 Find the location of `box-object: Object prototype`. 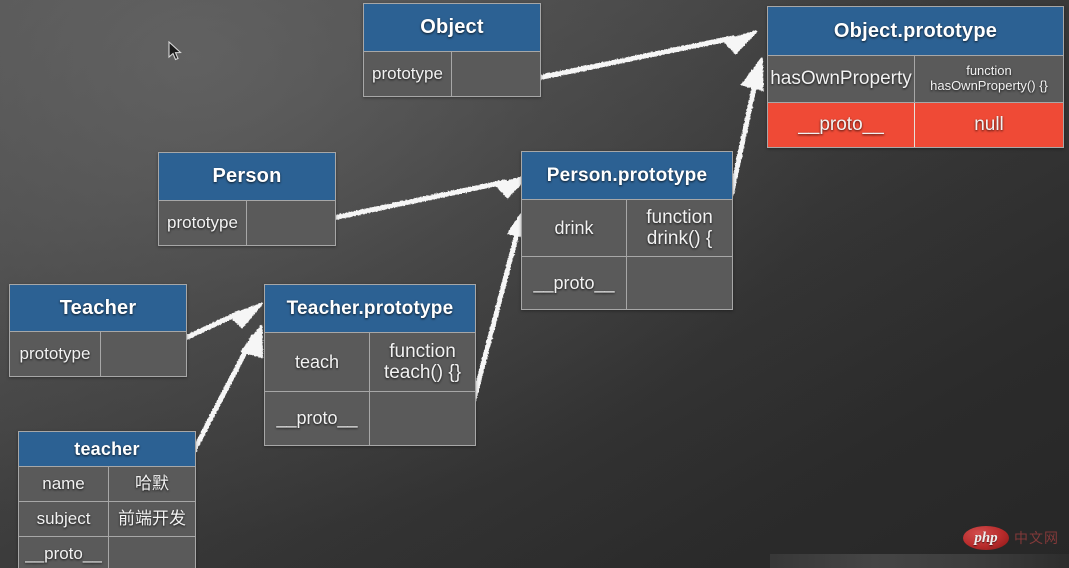

box-object: Object prototype is located at coordinates (452, 50).